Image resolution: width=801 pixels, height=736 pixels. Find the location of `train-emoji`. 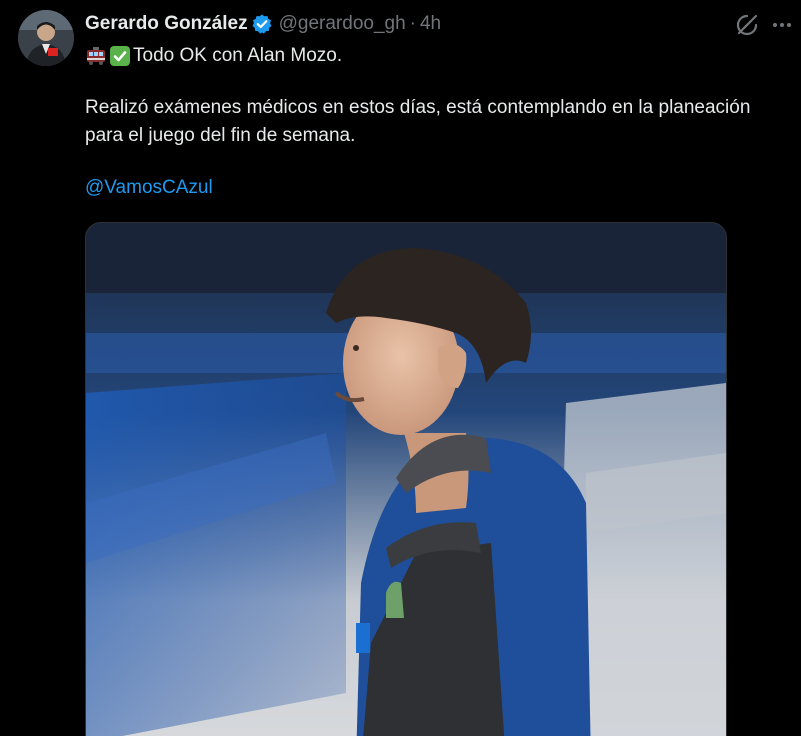

train-emoji is located at coordinates (96, 56).